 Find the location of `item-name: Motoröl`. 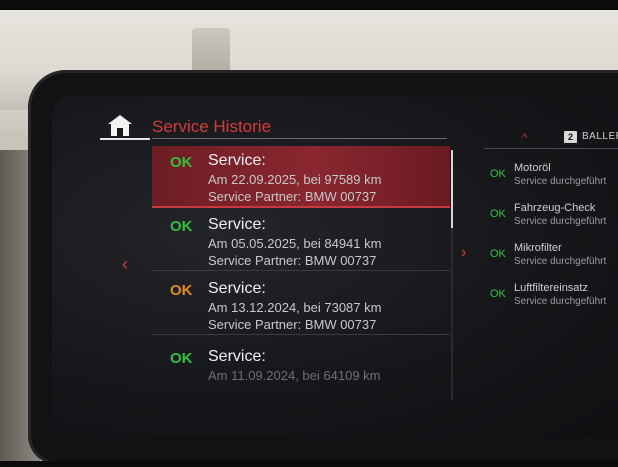

item-name: Motoröl is located at coordinates (532, 168).